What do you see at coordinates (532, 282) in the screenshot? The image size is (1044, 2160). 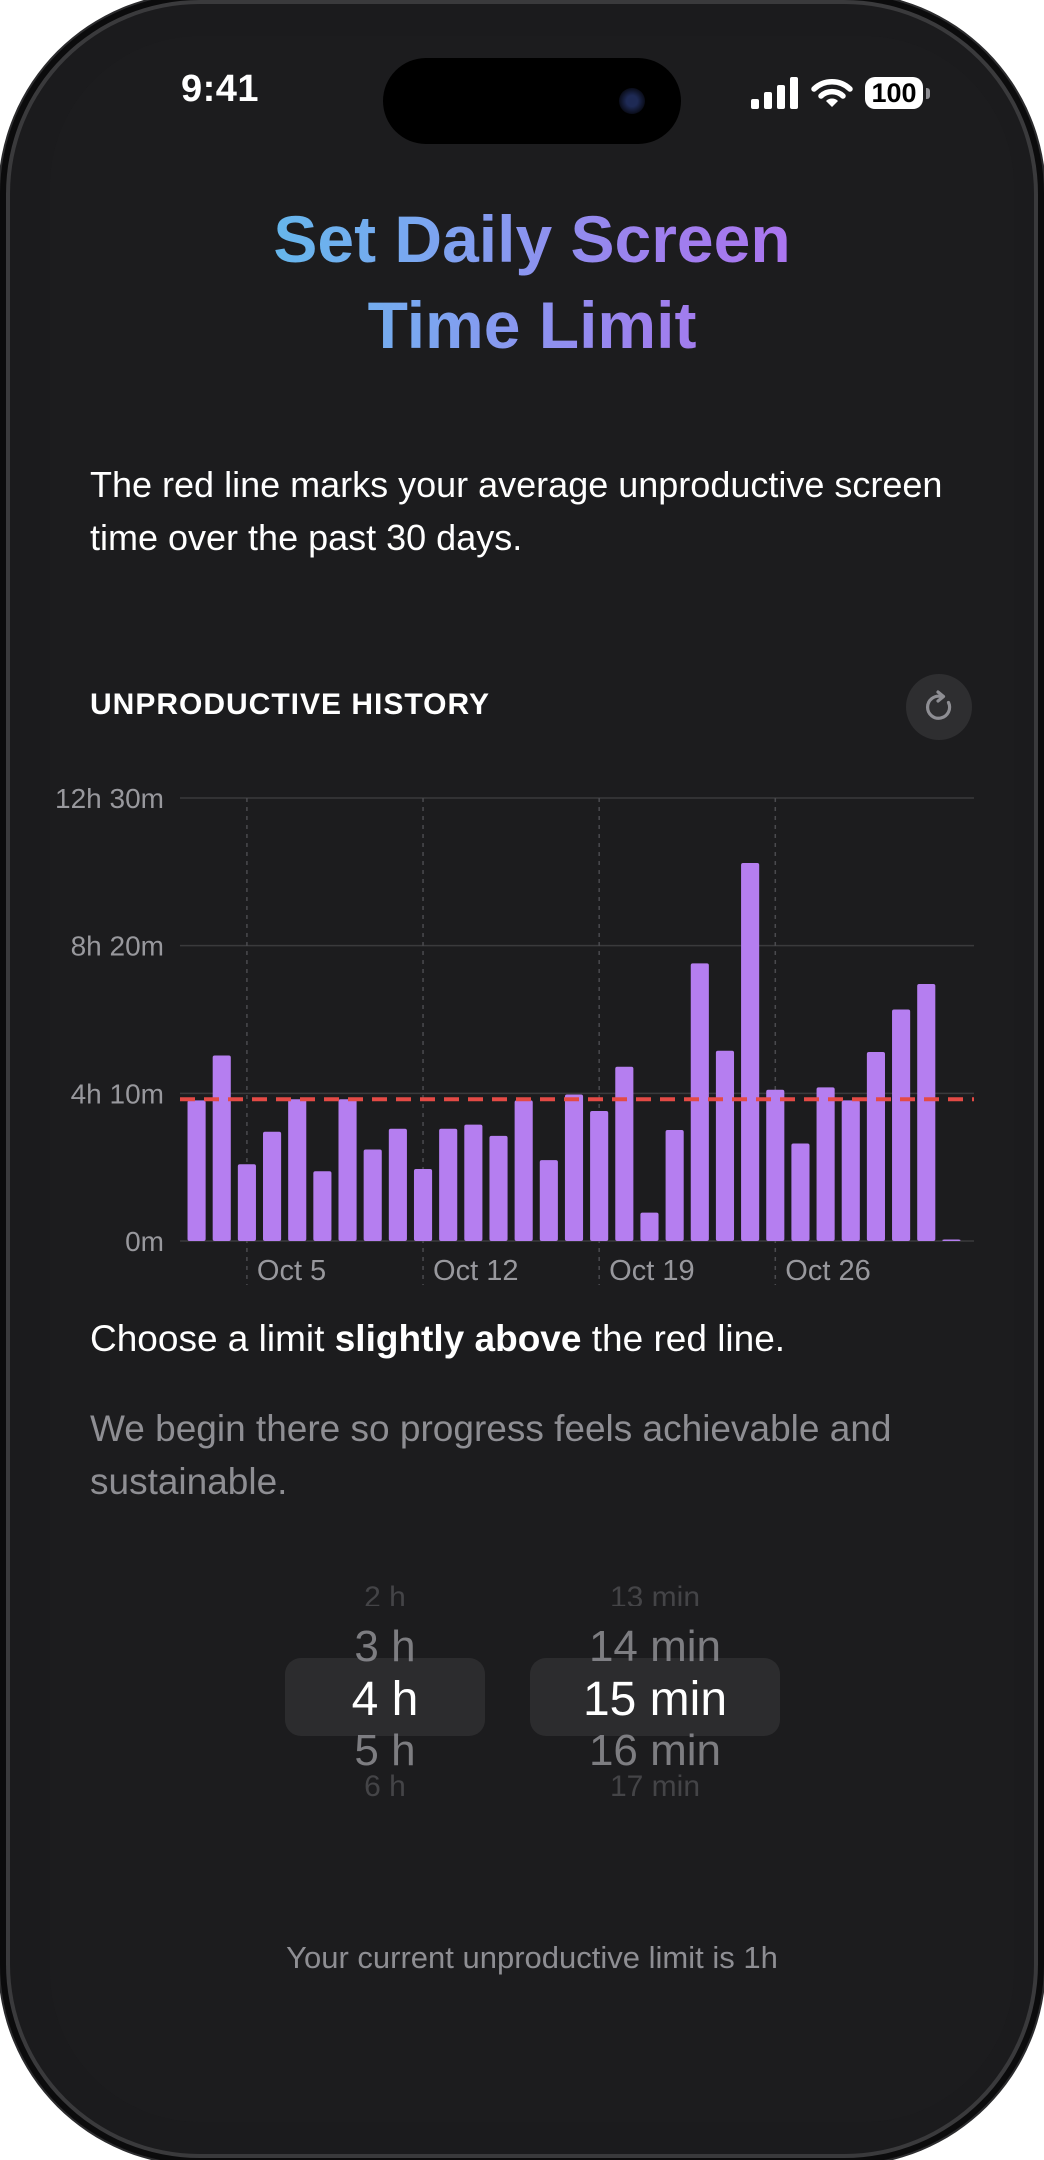 I see `page-title: Set Daily Screen Time Limit` at bounding box center [532, 282].